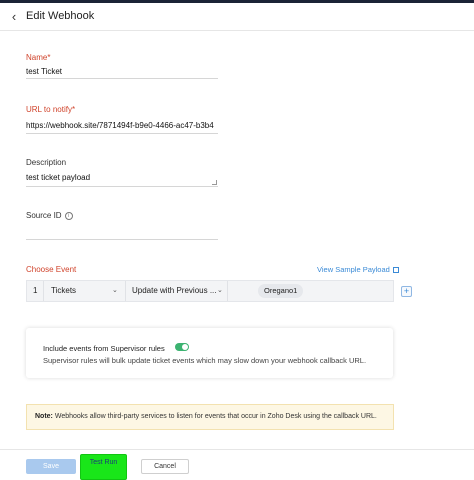 The height and width of the screenshot is (480, 474). What do you see at coordinates (51, 269) in the screenshot?
I see `choose-event-label: Choose Event` at bounding box center [51, 269].